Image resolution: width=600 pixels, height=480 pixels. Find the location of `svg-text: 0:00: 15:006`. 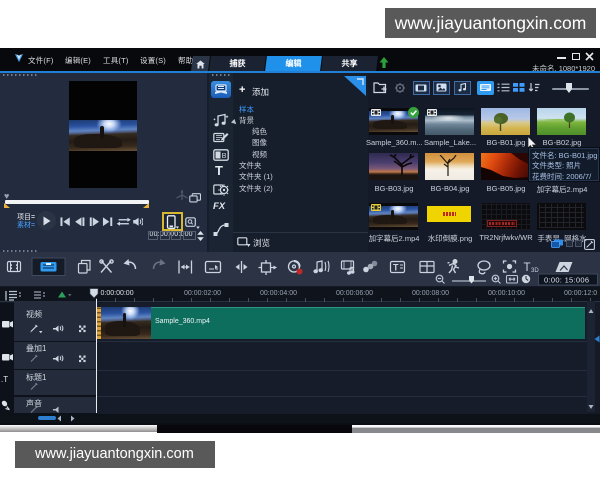

svg-text: 0:00: 15:006 is located at coordinates (566, 279).